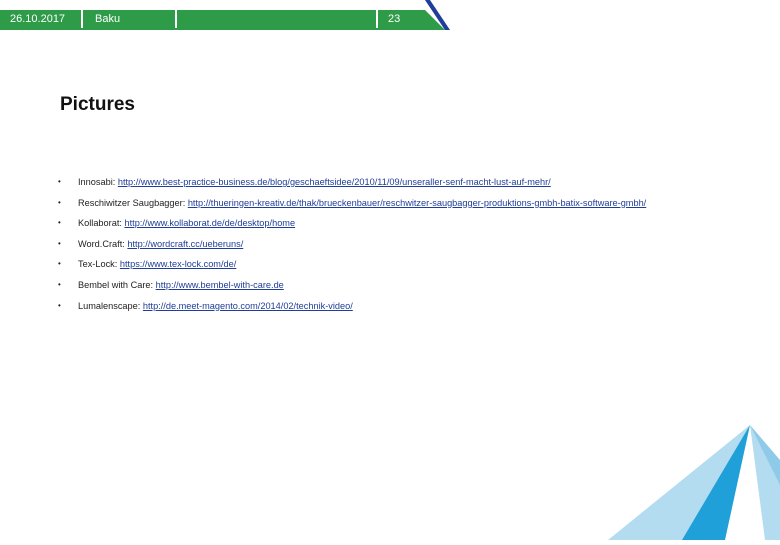  What do you see at coordinates (108, 19) in the screenshot?
I see `header-location: Baku` at bounding box center [108, 19].